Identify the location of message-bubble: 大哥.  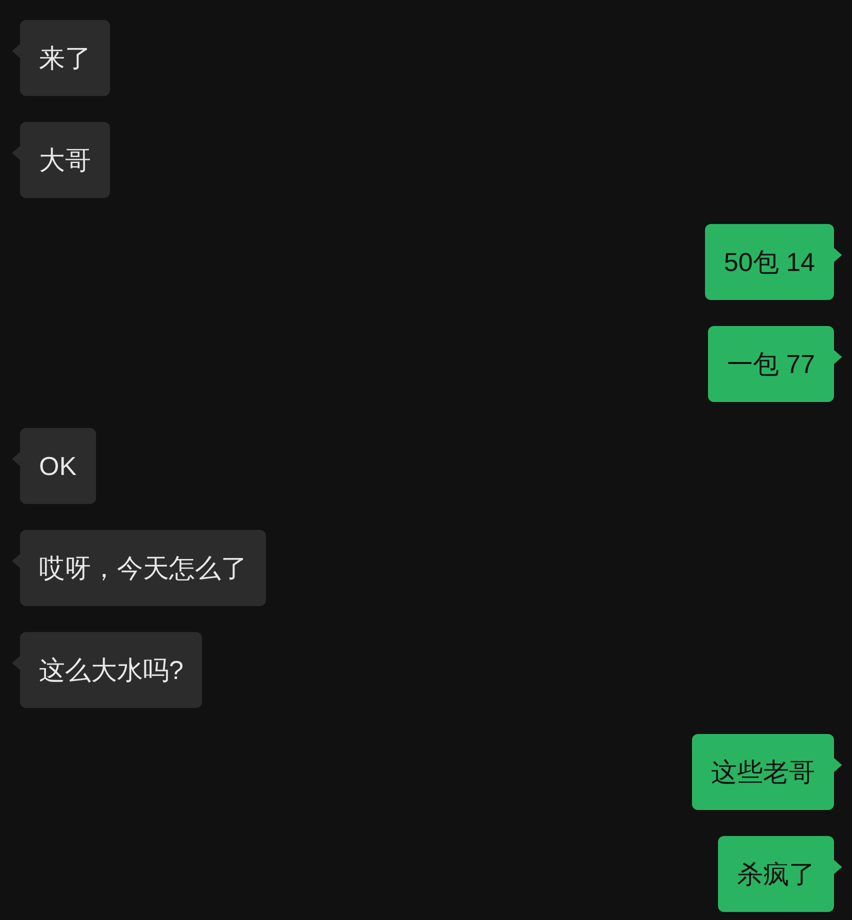
(65, 160).